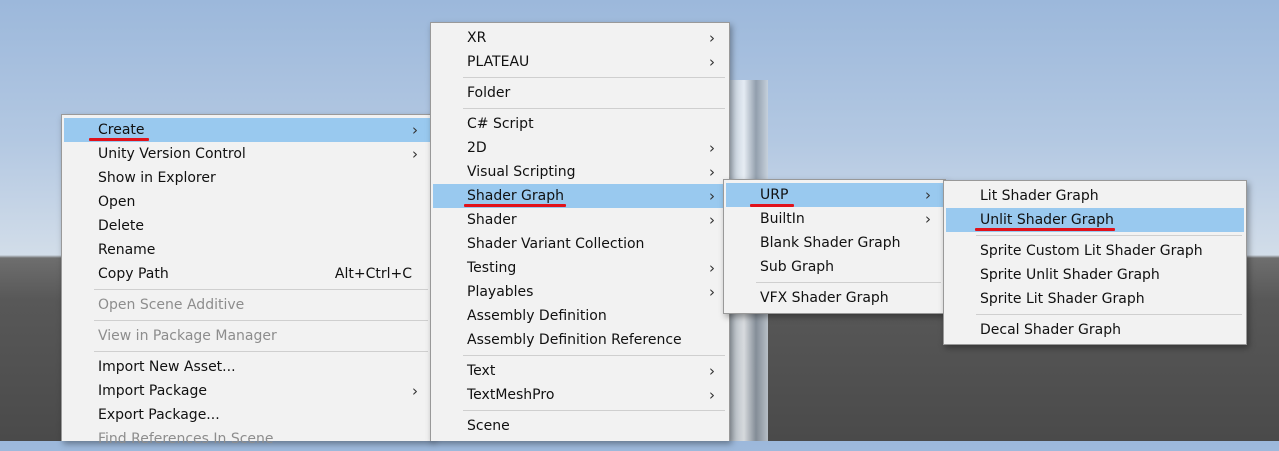  I want to click on menu-item-xr: XR ›, so click(580, 38).